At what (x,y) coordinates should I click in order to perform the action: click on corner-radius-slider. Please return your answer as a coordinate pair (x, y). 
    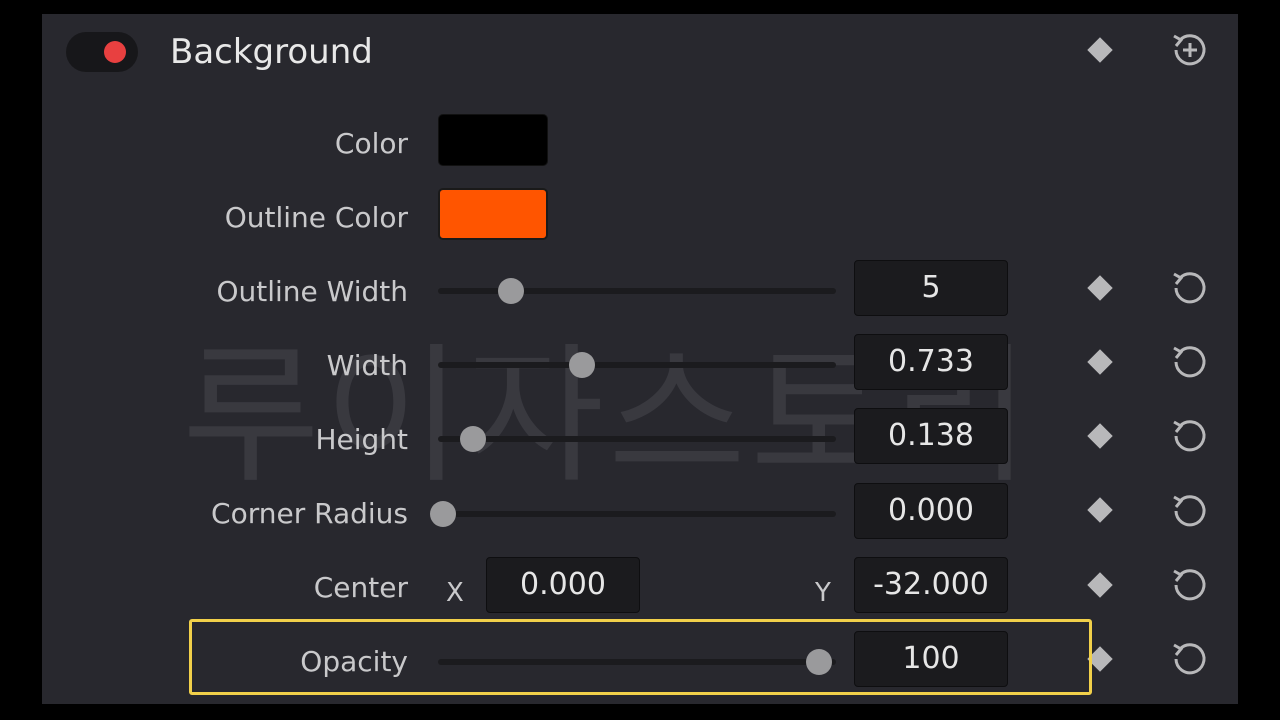
    Looking at the image, I should click on (637, 514).